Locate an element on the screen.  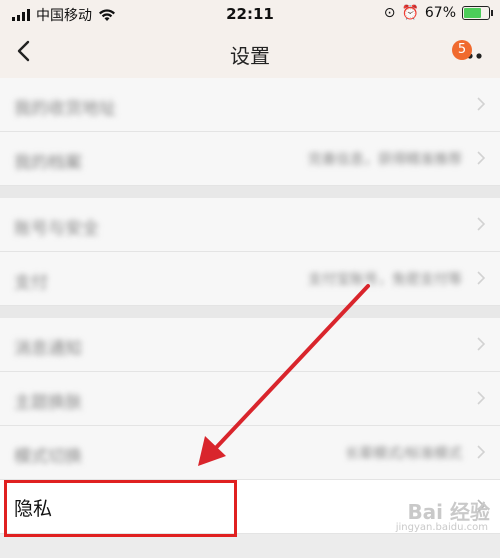
row-label: 主题换肤 is located at coordinates (48, 403).